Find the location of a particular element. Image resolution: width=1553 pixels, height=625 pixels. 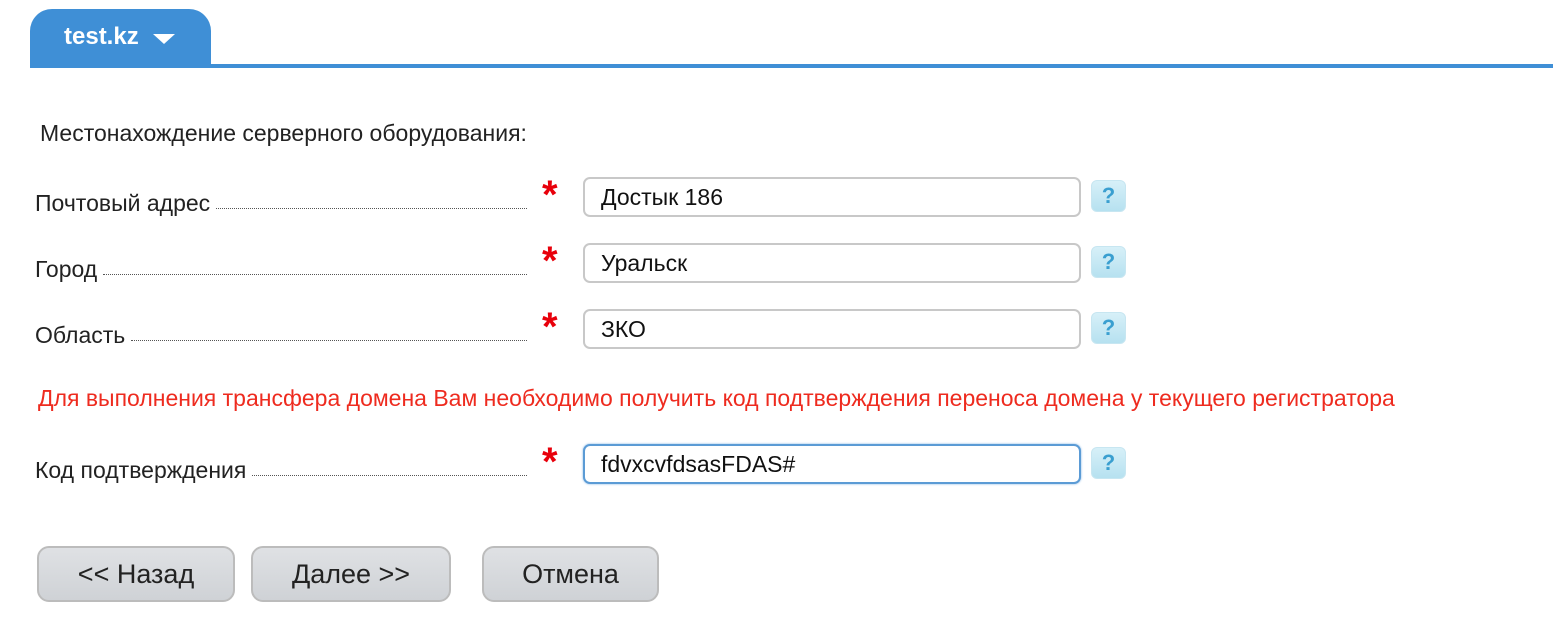

back-button: << Назад is located at coordinates (136, 574).